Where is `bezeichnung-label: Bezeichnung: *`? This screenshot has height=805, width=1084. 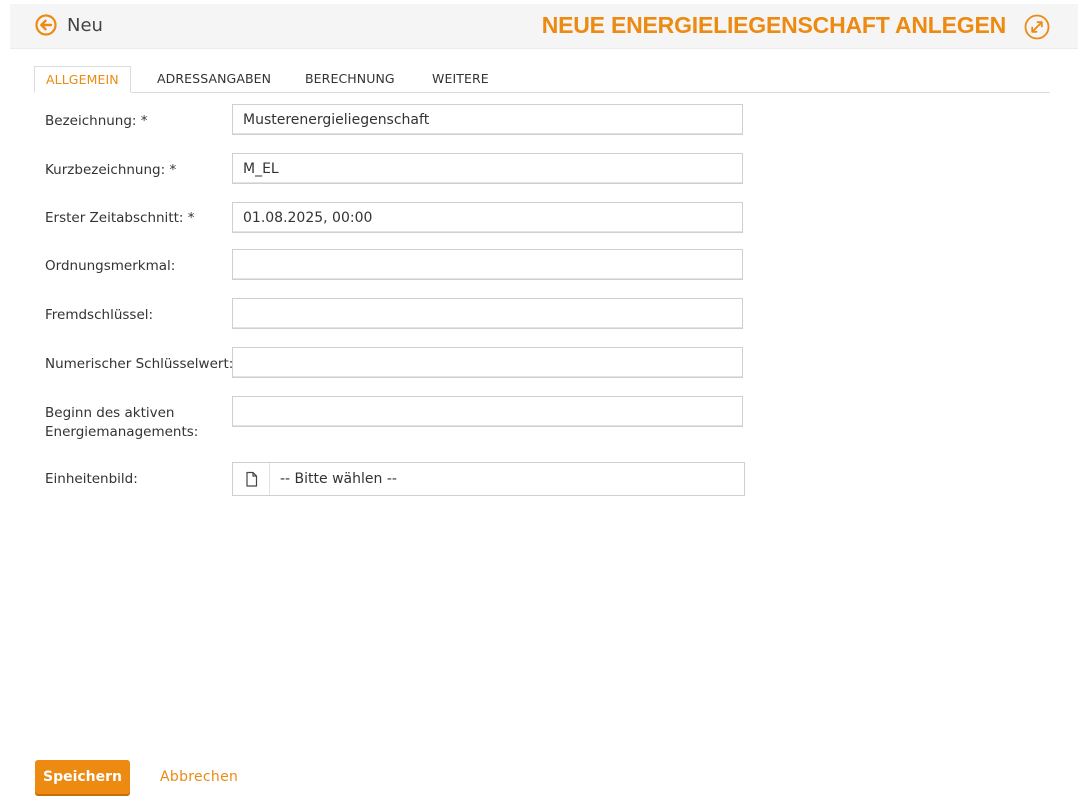
bezeichnung-label: Bezeichnung: * is located at coordinates (96, 121).